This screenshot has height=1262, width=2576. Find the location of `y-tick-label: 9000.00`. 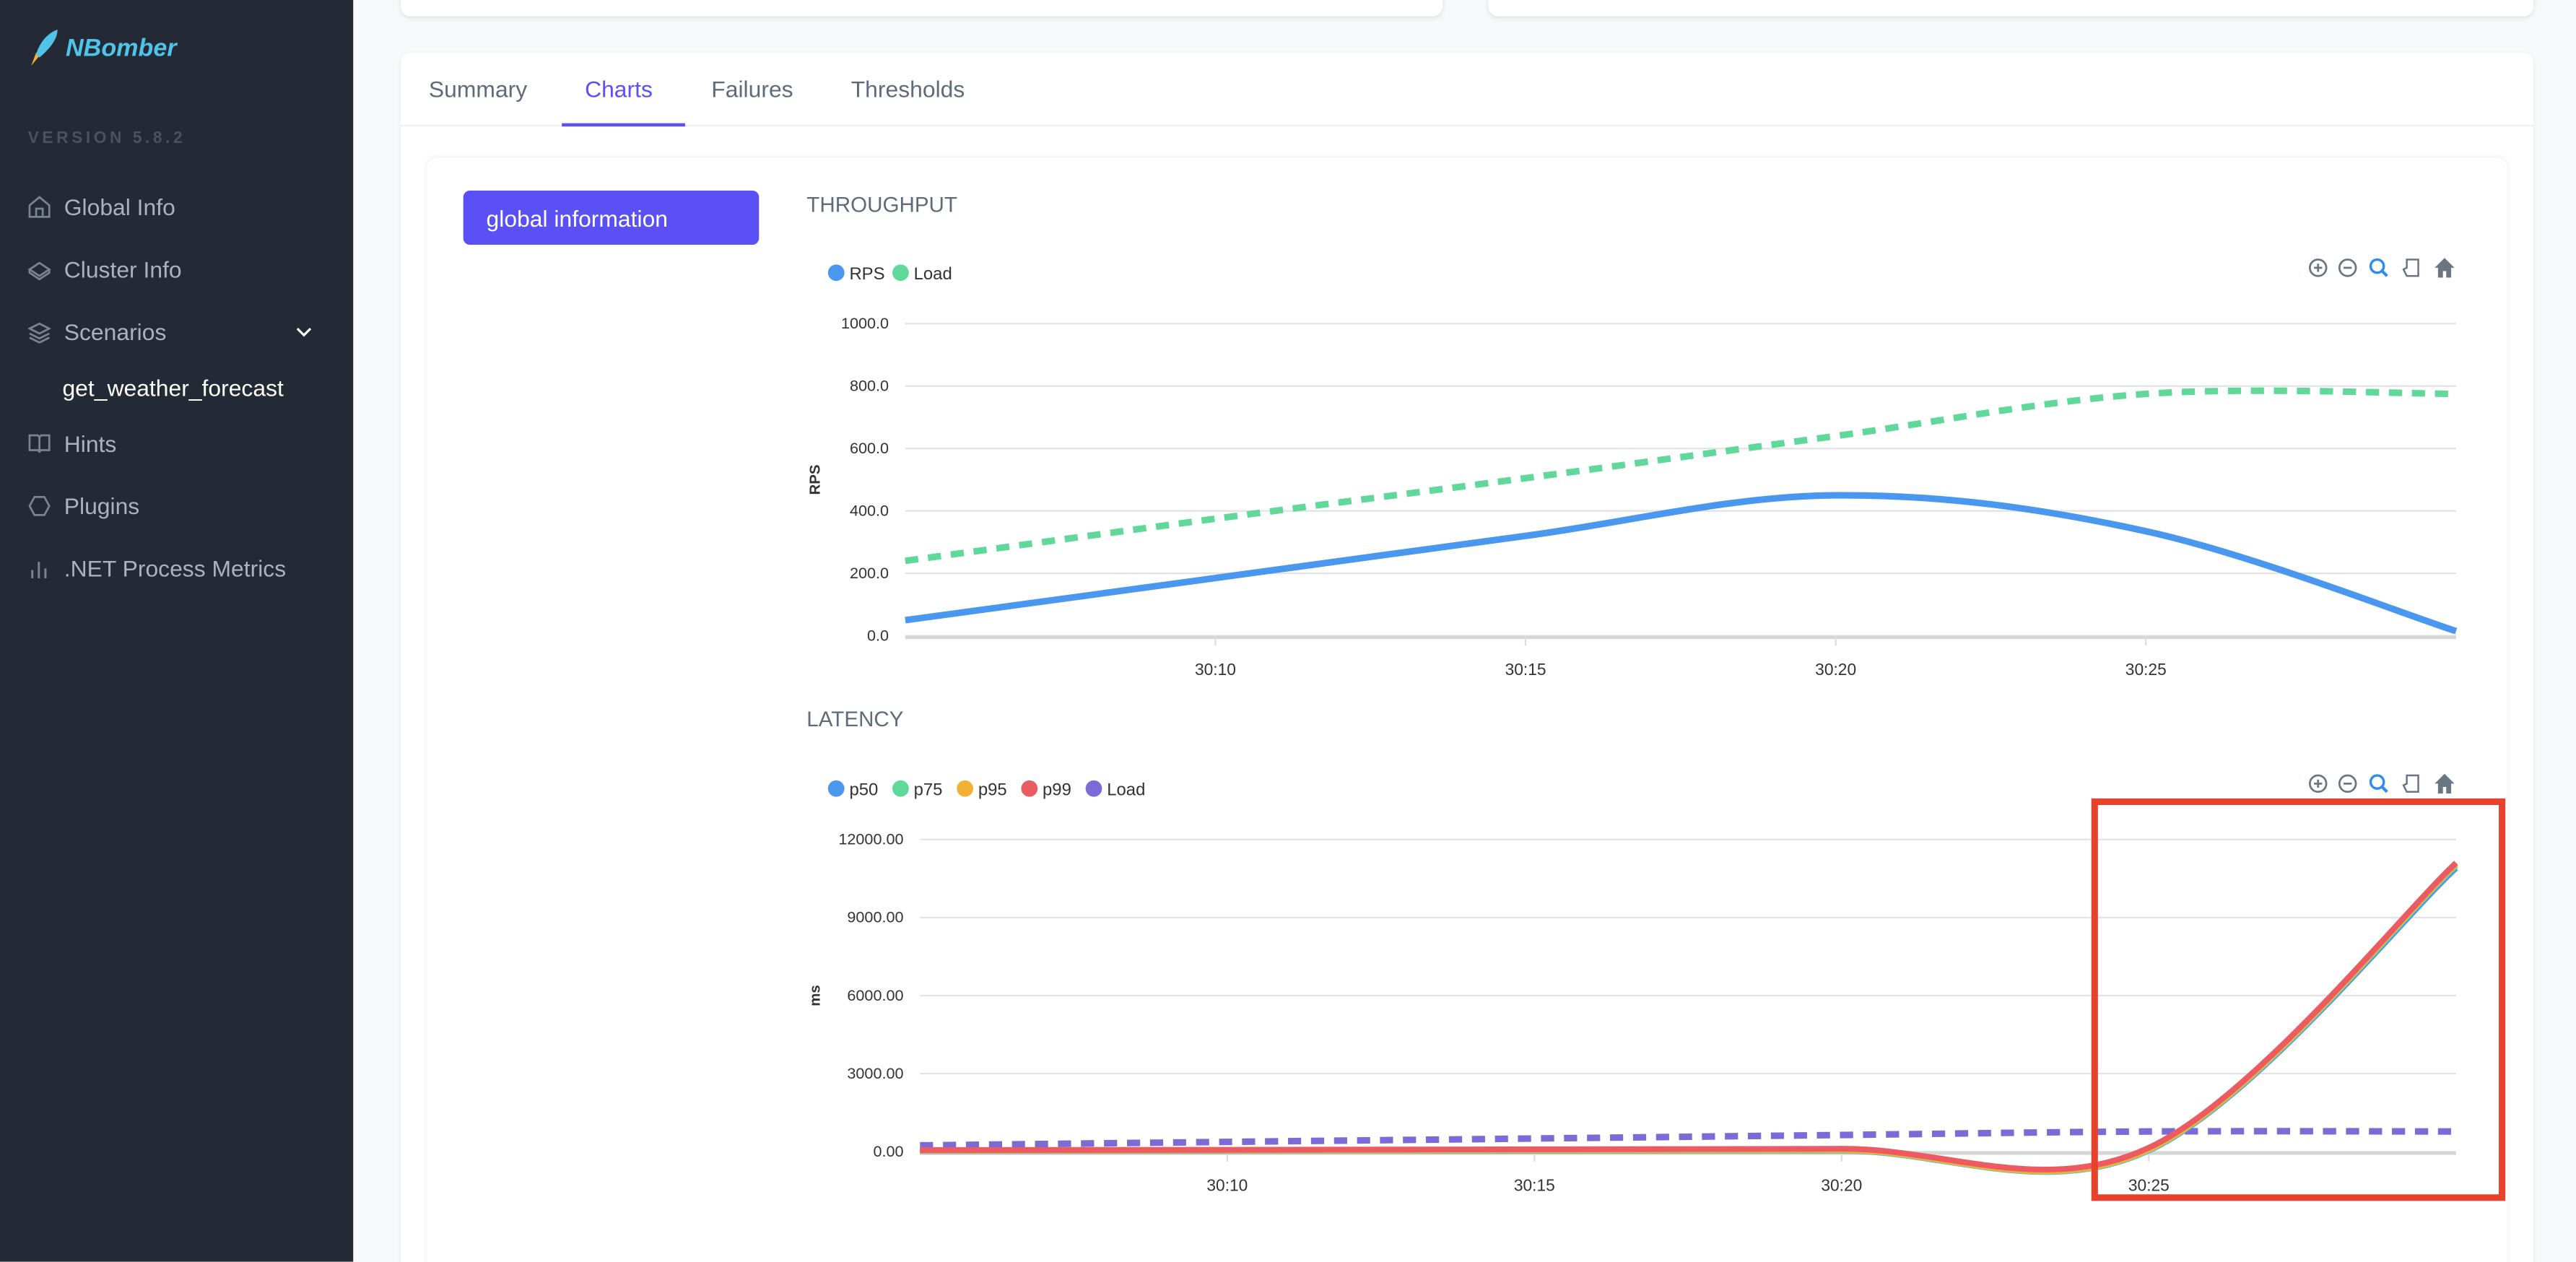

y-tick-label: 9000.00 is located at coordinates (875, 917).